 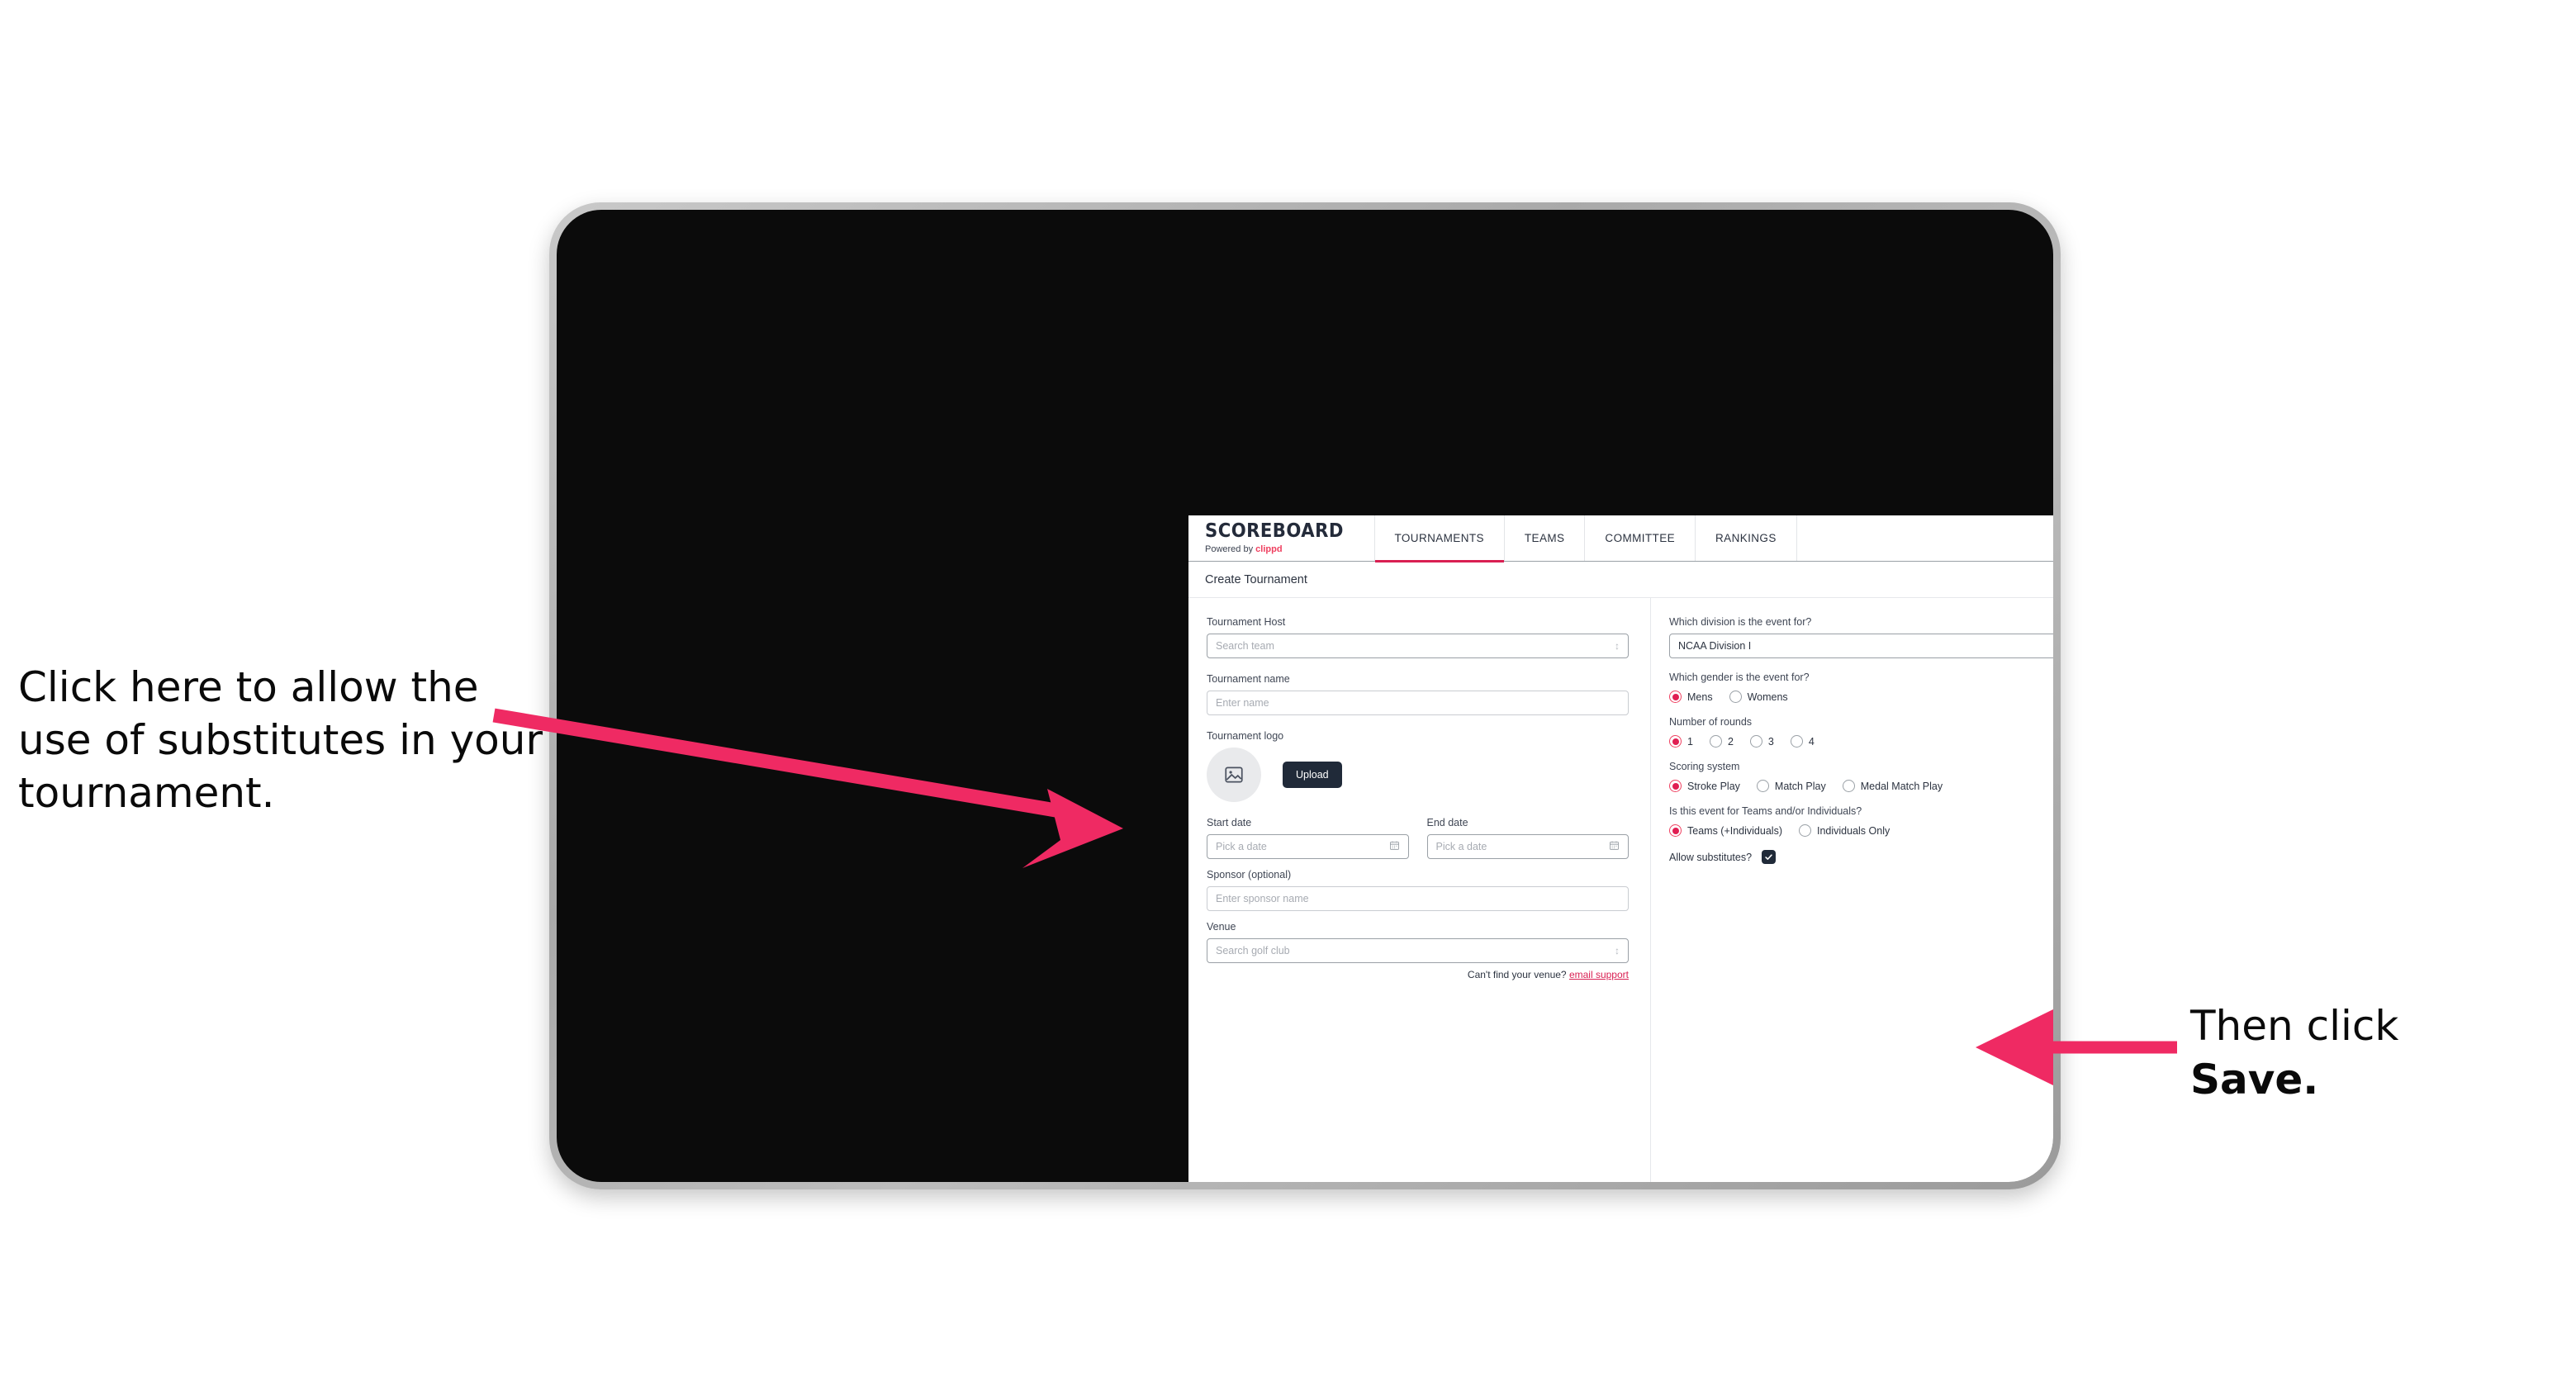 I want to click on nav-tab-tournaments: TOURNAMENTS, so click(x=1439, y=538).